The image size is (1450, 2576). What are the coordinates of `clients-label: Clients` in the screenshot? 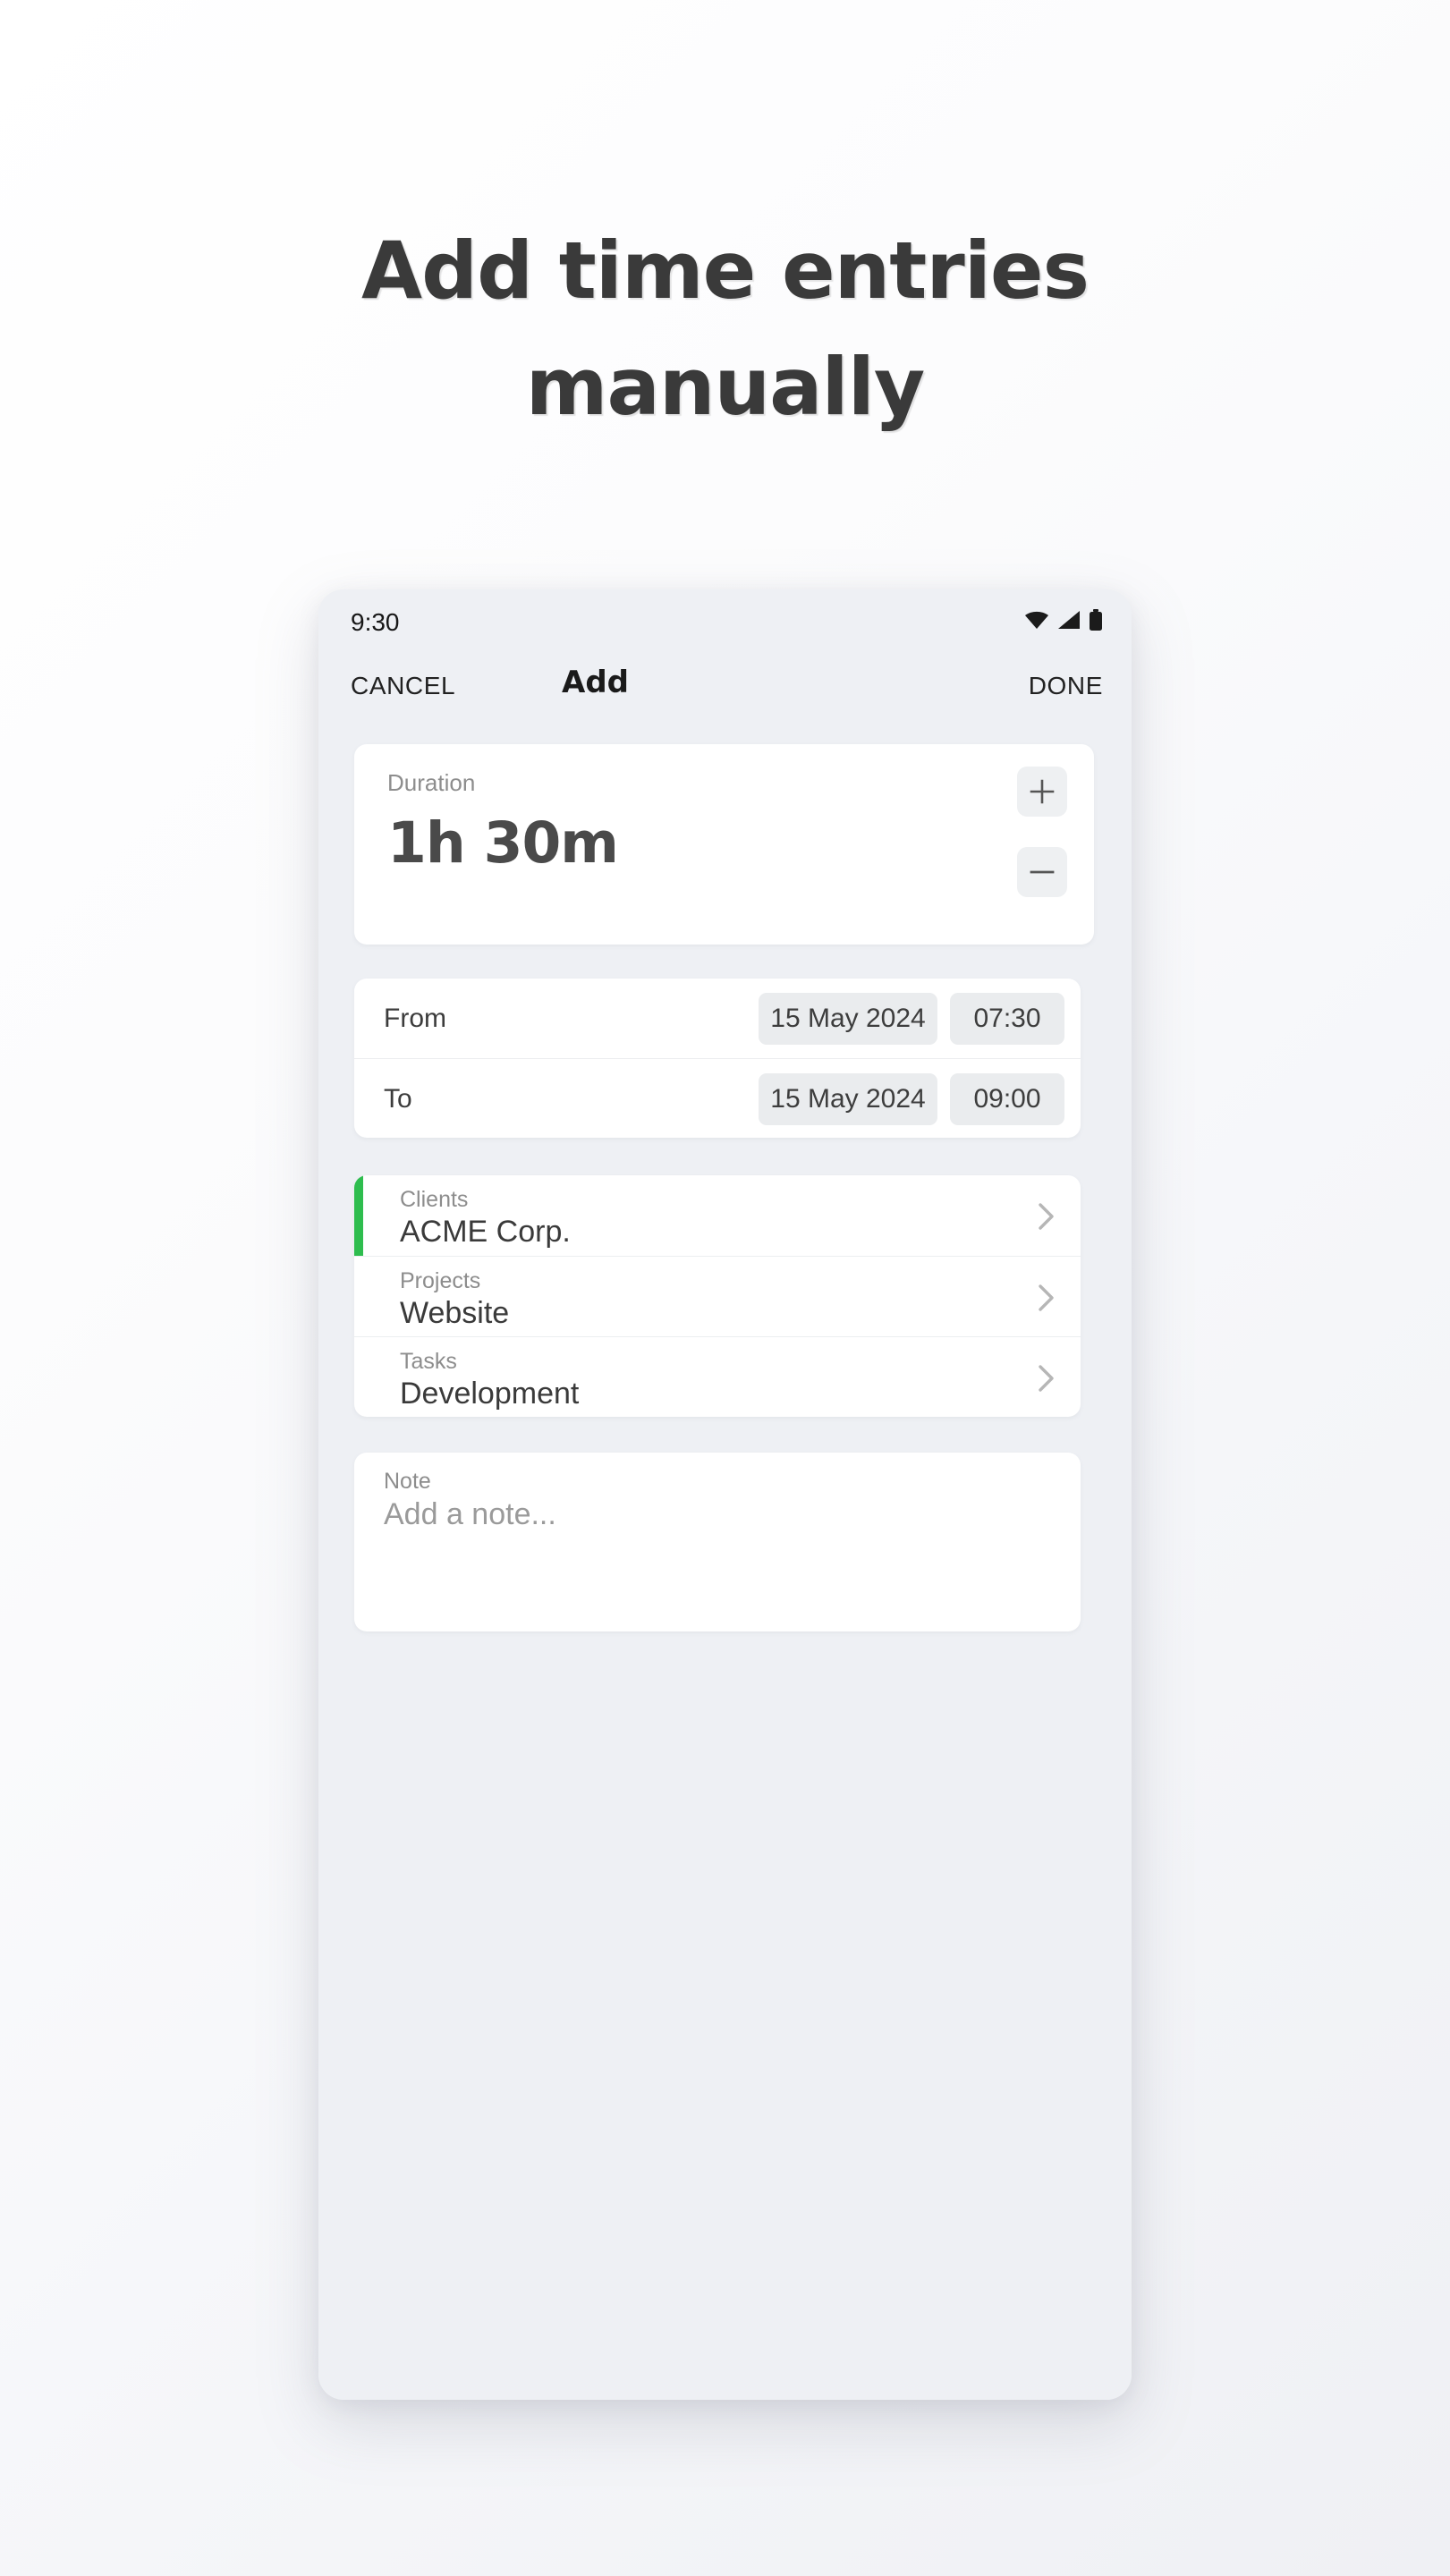 It's located at (435, 1199).